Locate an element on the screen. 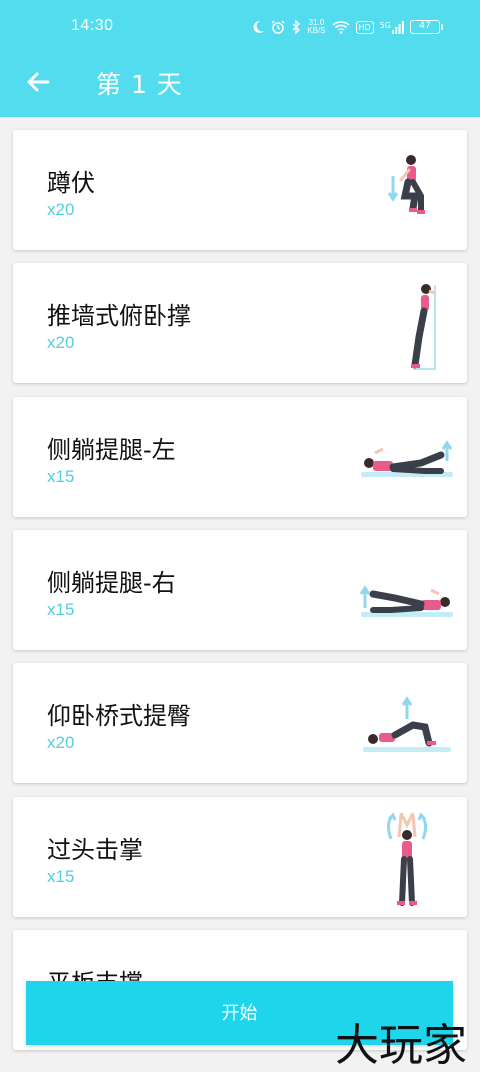 The image size is (480, 1072). status-icons: 31.0 KB/S HD 5G 47 is located at coordinates (347, 27).